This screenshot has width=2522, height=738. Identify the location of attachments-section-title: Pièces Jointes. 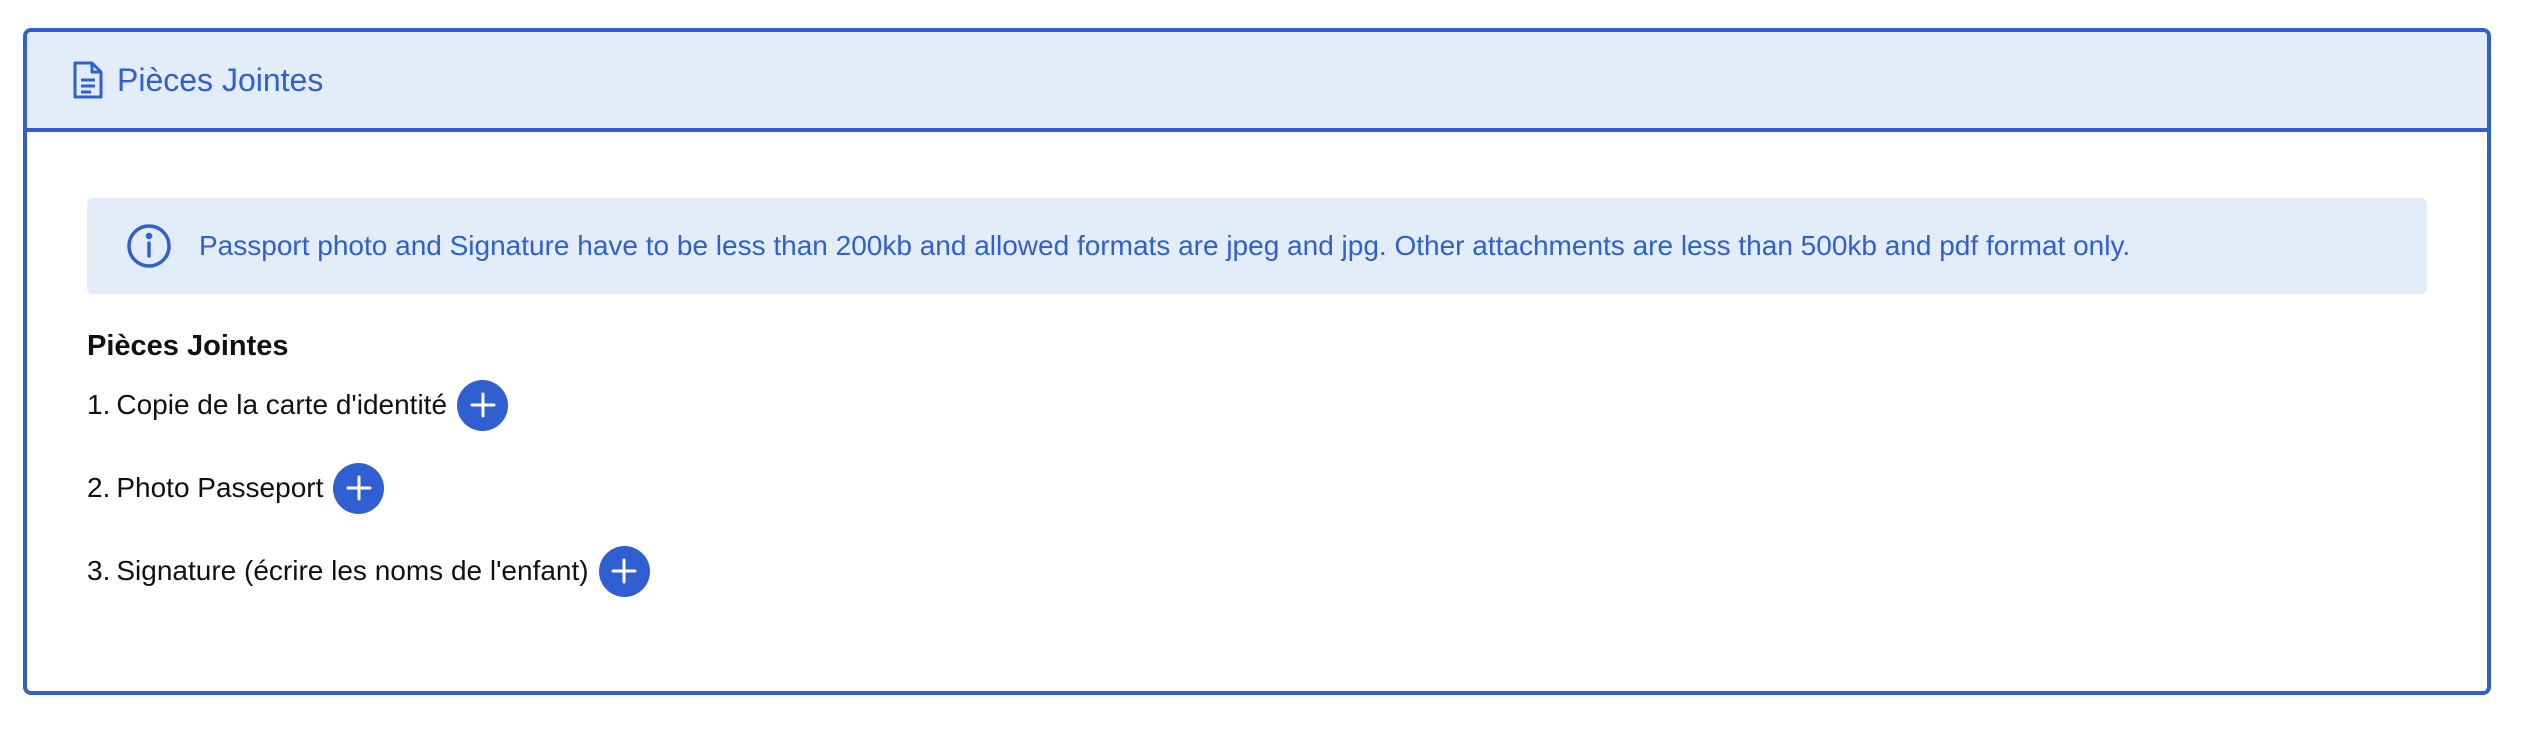
(188, 346).